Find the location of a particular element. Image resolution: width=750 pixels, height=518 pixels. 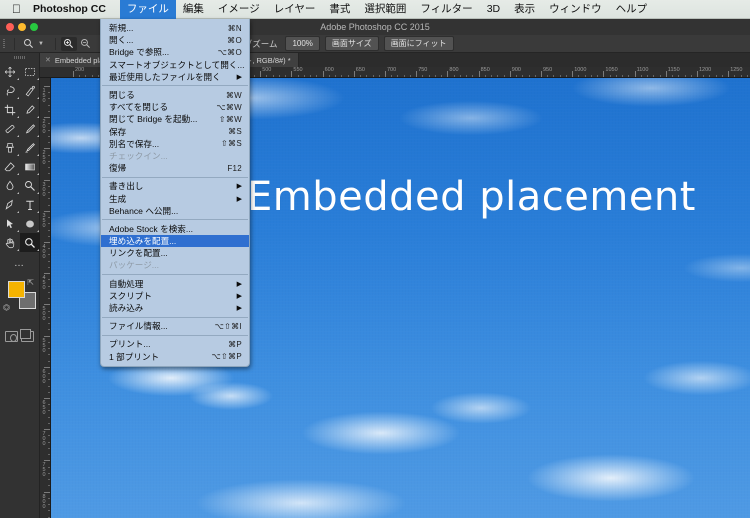

marquee-tool is located at coordinates (30, 71).